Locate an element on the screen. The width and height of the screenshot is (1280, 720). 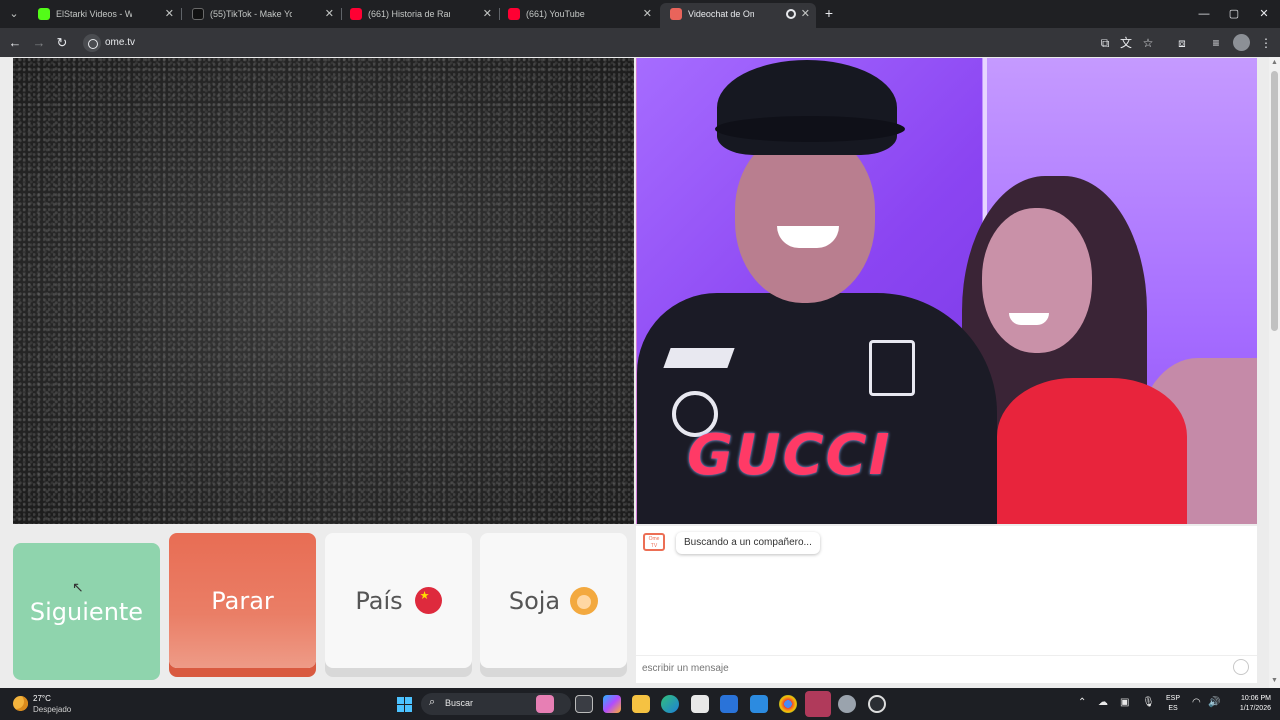
ometv-logo-icon: Ome TV is located at coordinates (654, 542).